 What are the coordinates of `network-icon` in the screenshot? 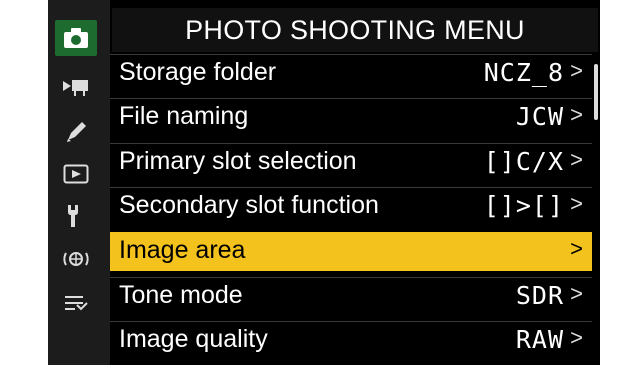 It's located at (76, 259).